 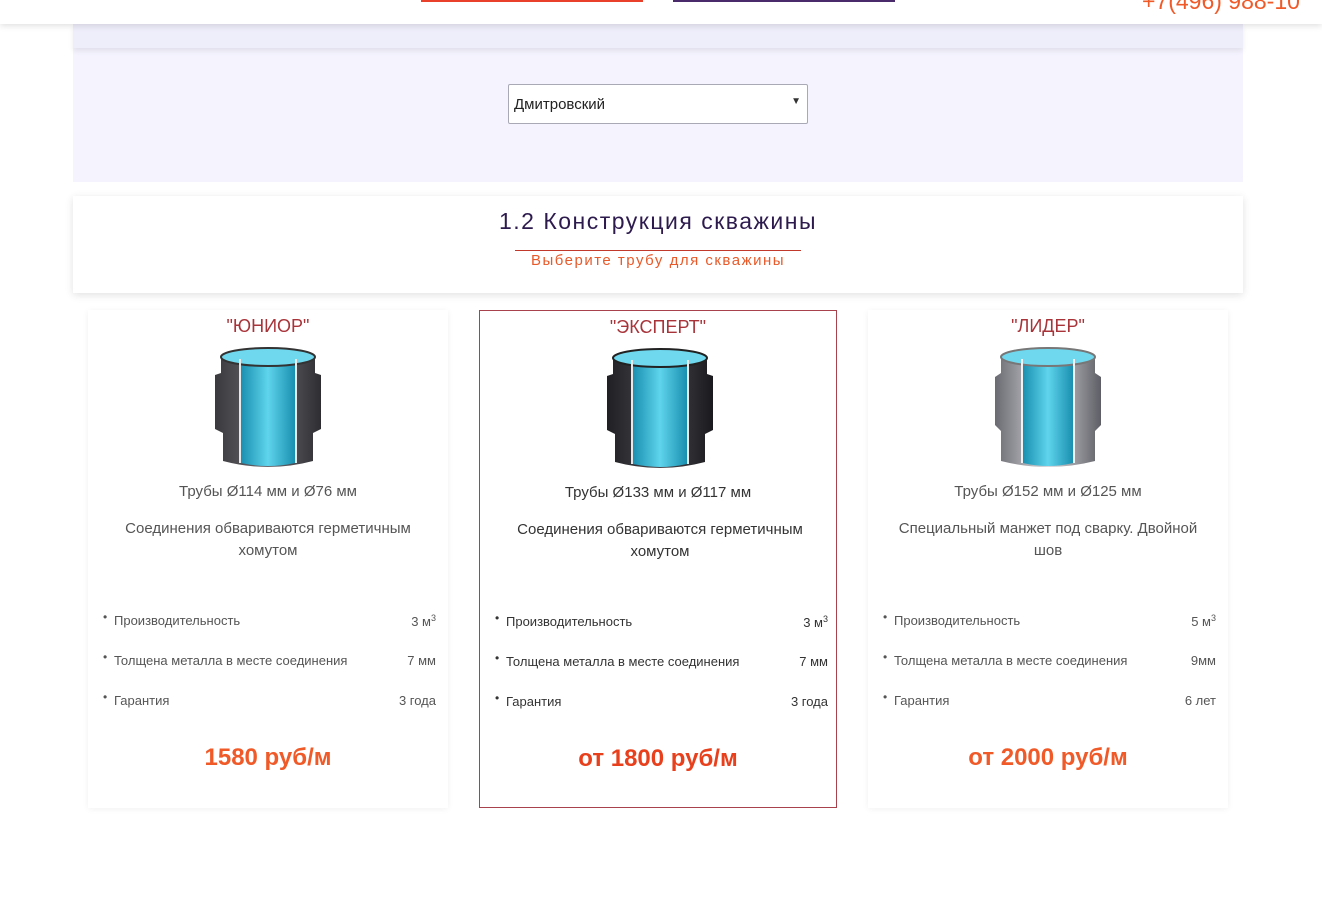 I want to click on top-header: +7(496) 988-10, so click(x=661, y=12).